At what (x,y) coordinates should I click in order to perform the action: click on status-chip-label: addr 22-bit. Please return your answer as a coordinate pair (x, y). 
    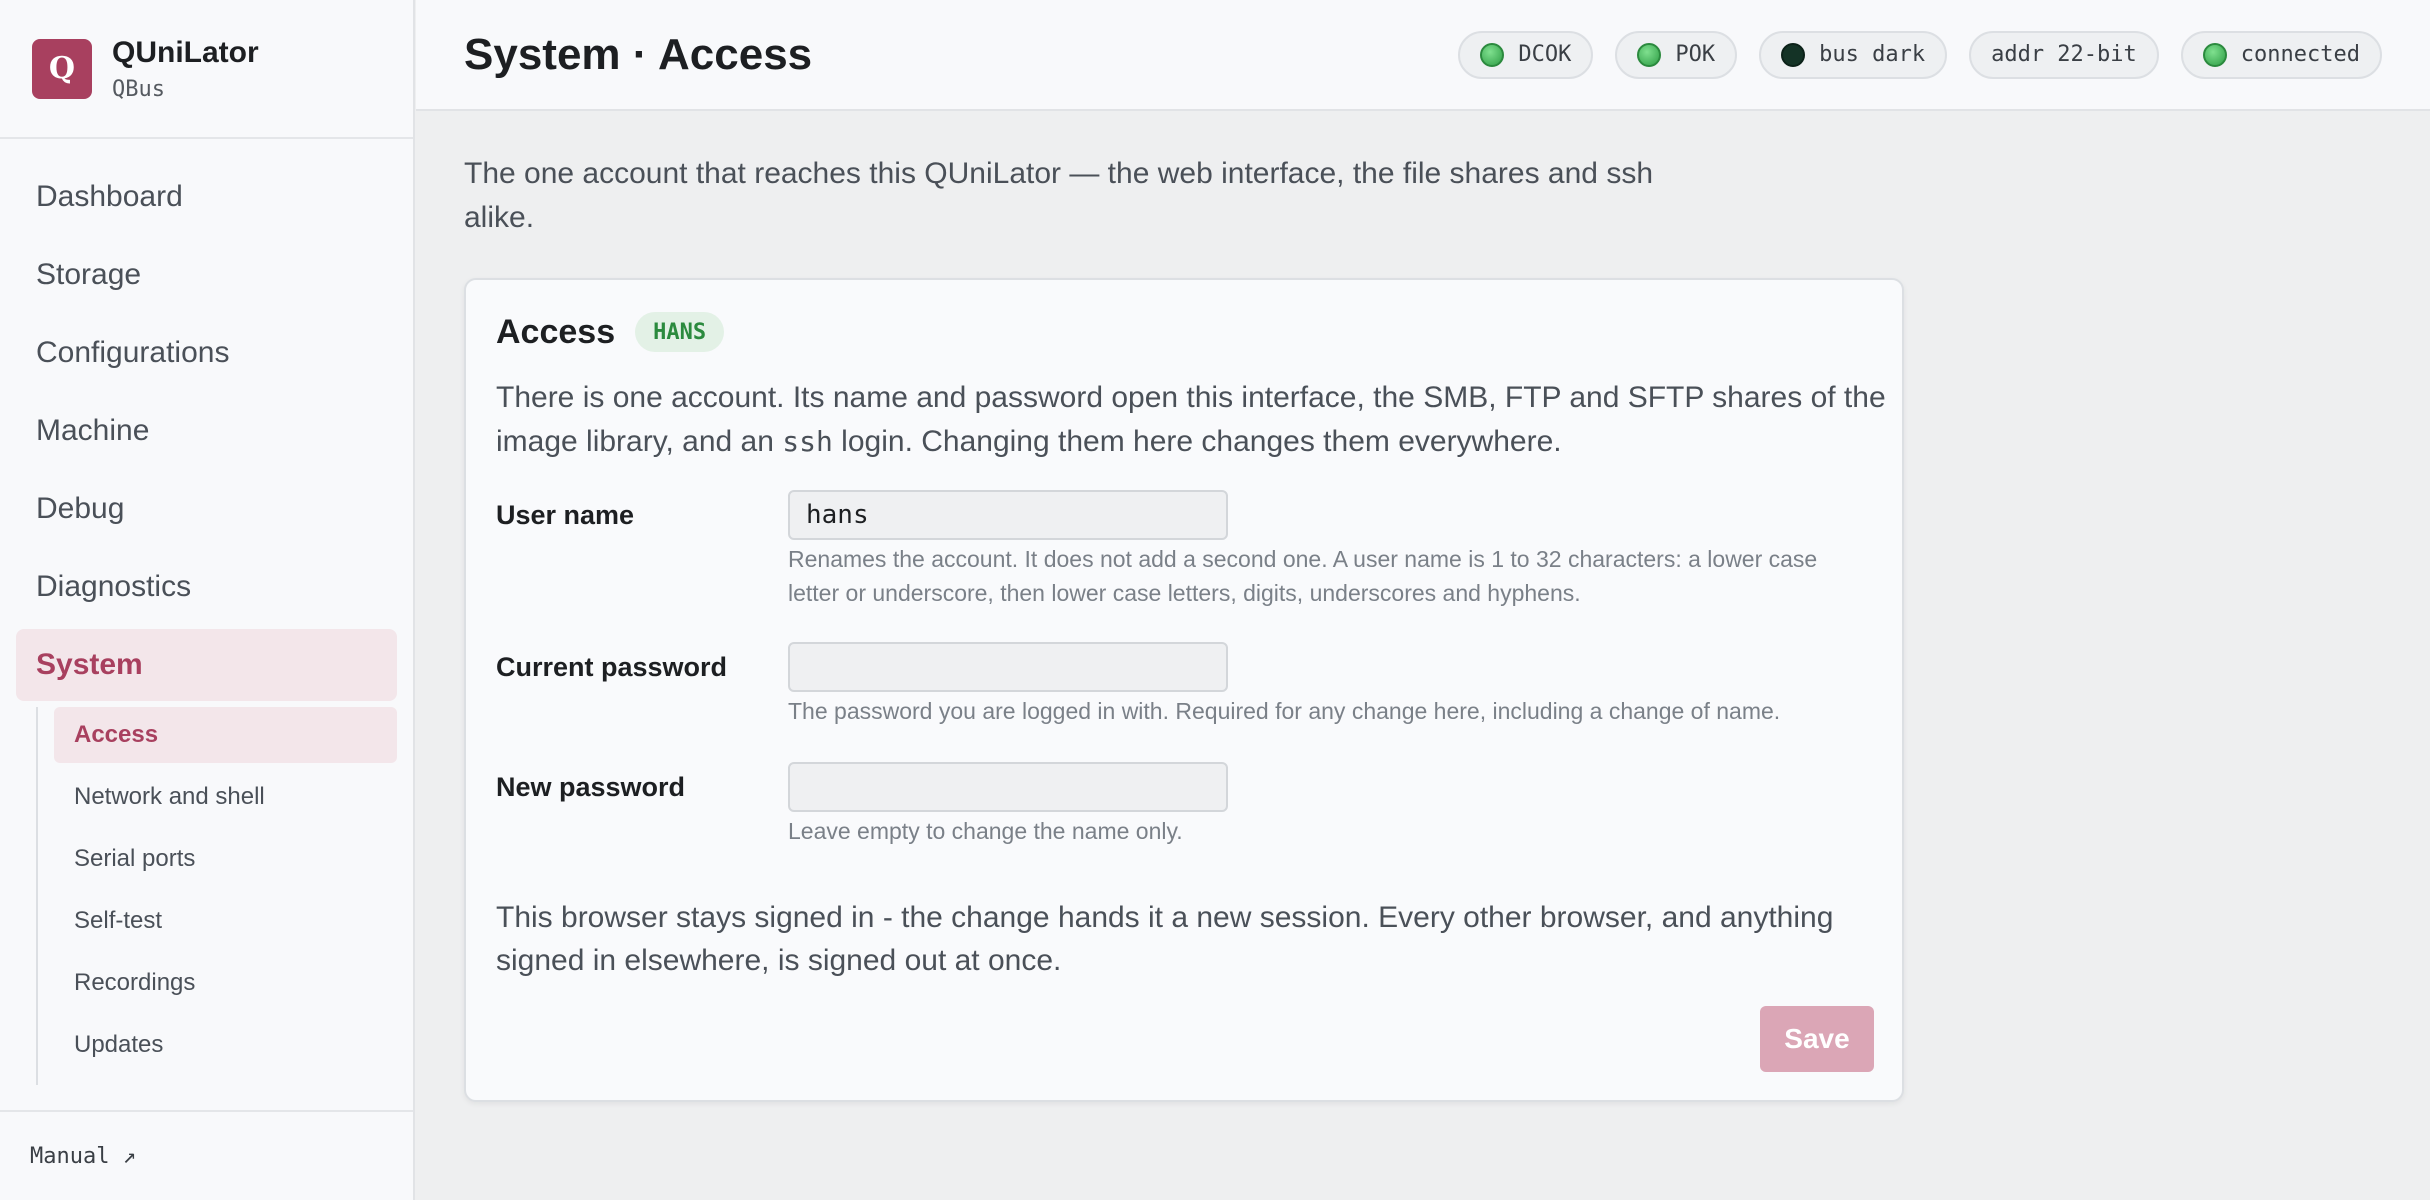
    Looking at the image, I should click on (2064, 54).